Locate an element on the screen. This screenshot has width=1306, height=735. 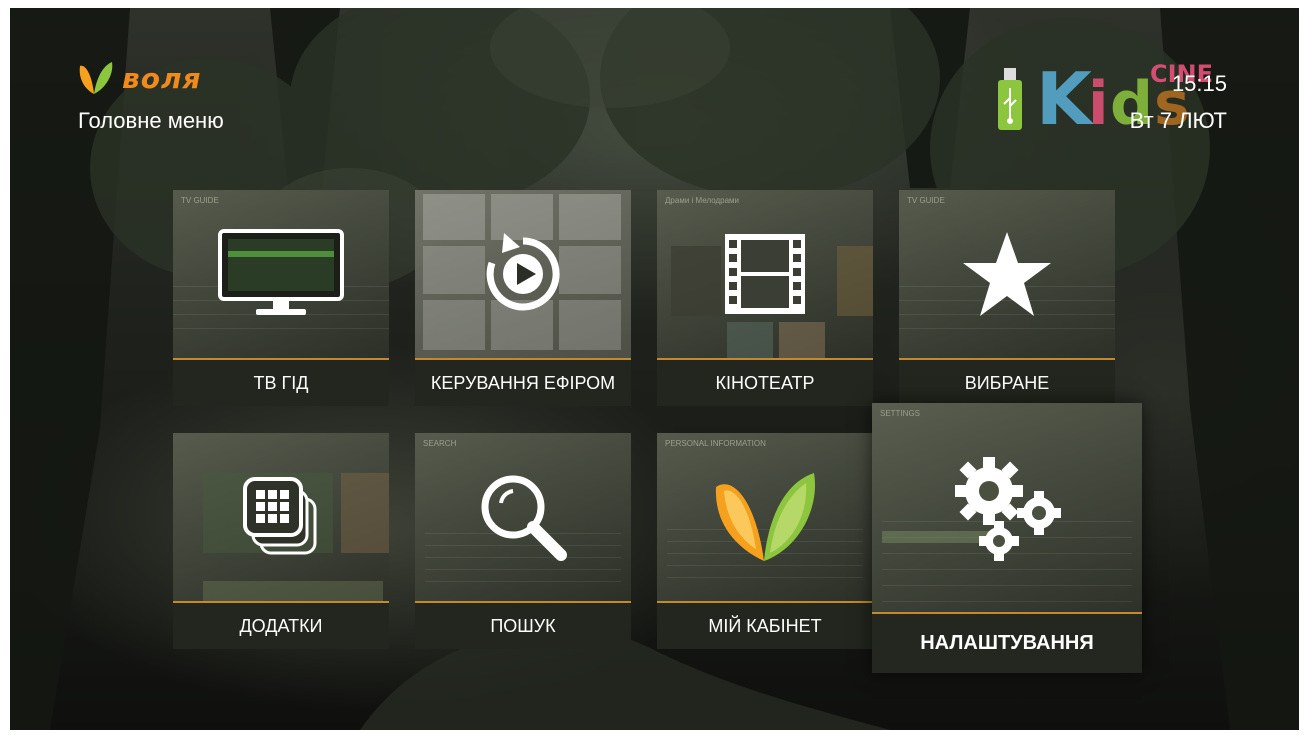
usb-icon is located at coordinates (1010, 102).